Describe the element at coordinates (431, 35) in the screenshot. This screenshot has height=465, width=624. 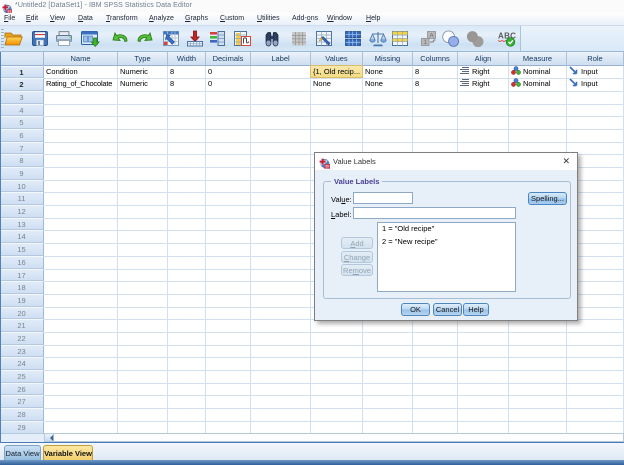
I see `svg-text: A` at that location.